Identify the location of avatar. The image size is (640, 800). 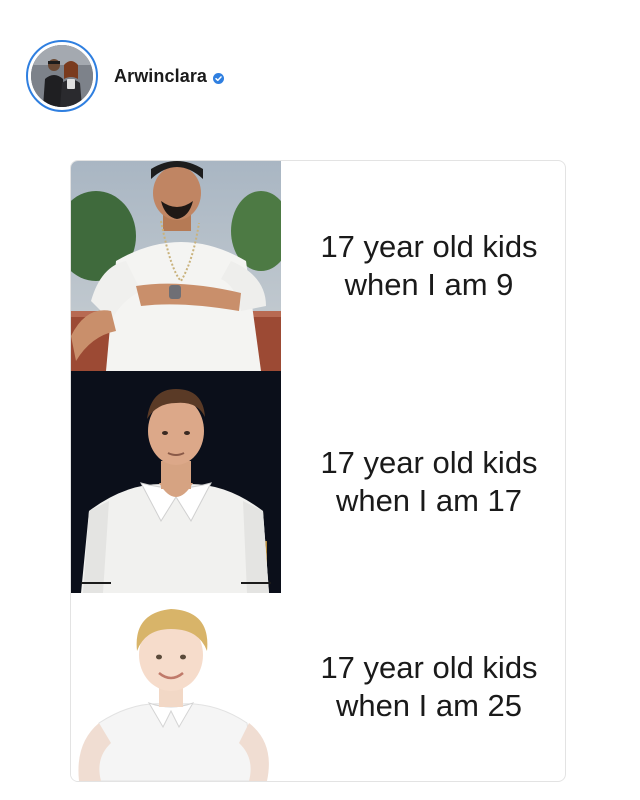
(62, 76).